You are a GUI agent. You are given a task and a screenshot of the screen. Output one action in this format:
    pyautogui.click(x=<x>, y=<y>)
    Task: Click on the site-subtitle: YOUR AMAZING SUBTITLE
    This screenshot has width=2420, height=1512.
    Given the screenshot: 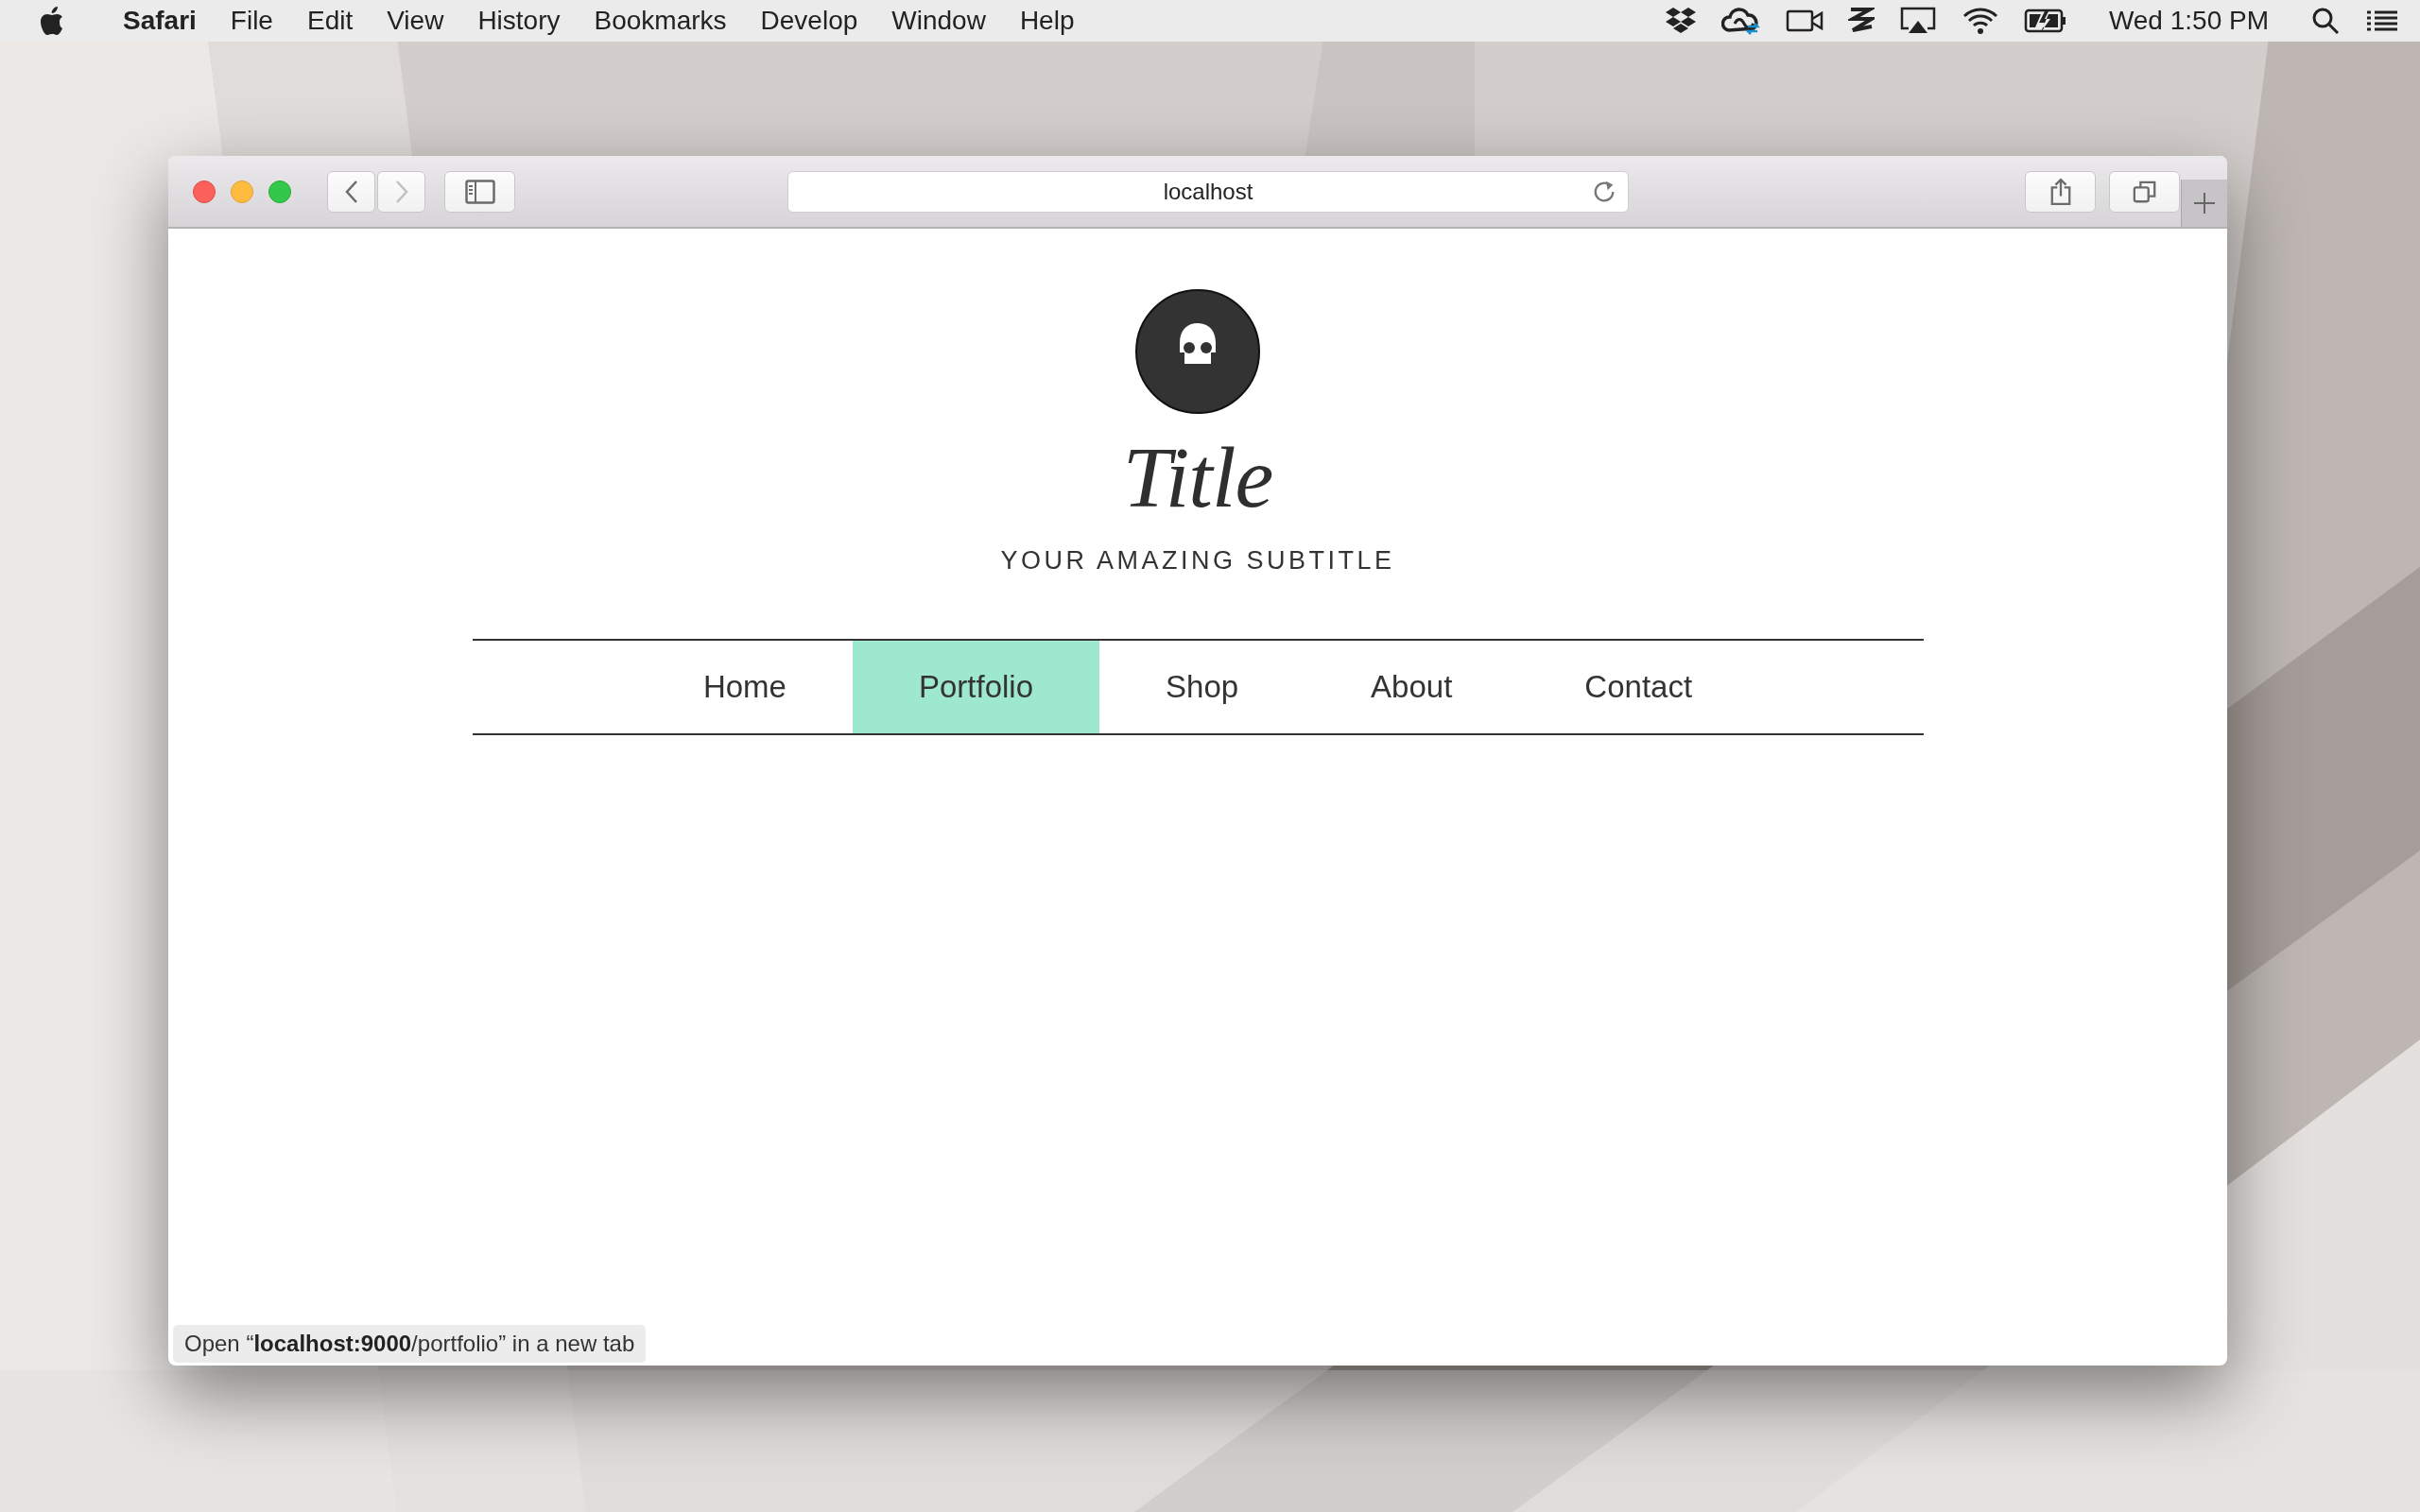 What is the action you would take?
    pyautogui.click(x=1197, y=560)
    